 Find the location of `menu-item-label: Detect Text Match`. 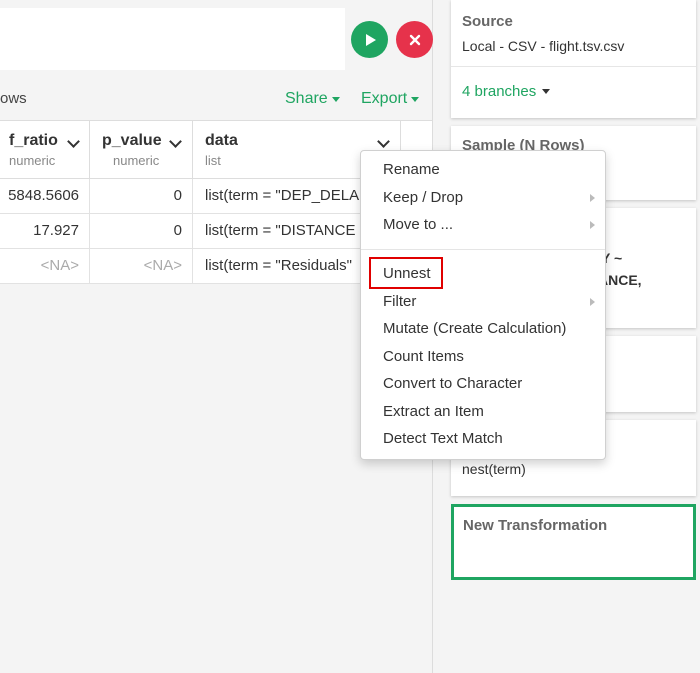

menu-item-label: Detect Text Match is located at coordinates (443, 438).